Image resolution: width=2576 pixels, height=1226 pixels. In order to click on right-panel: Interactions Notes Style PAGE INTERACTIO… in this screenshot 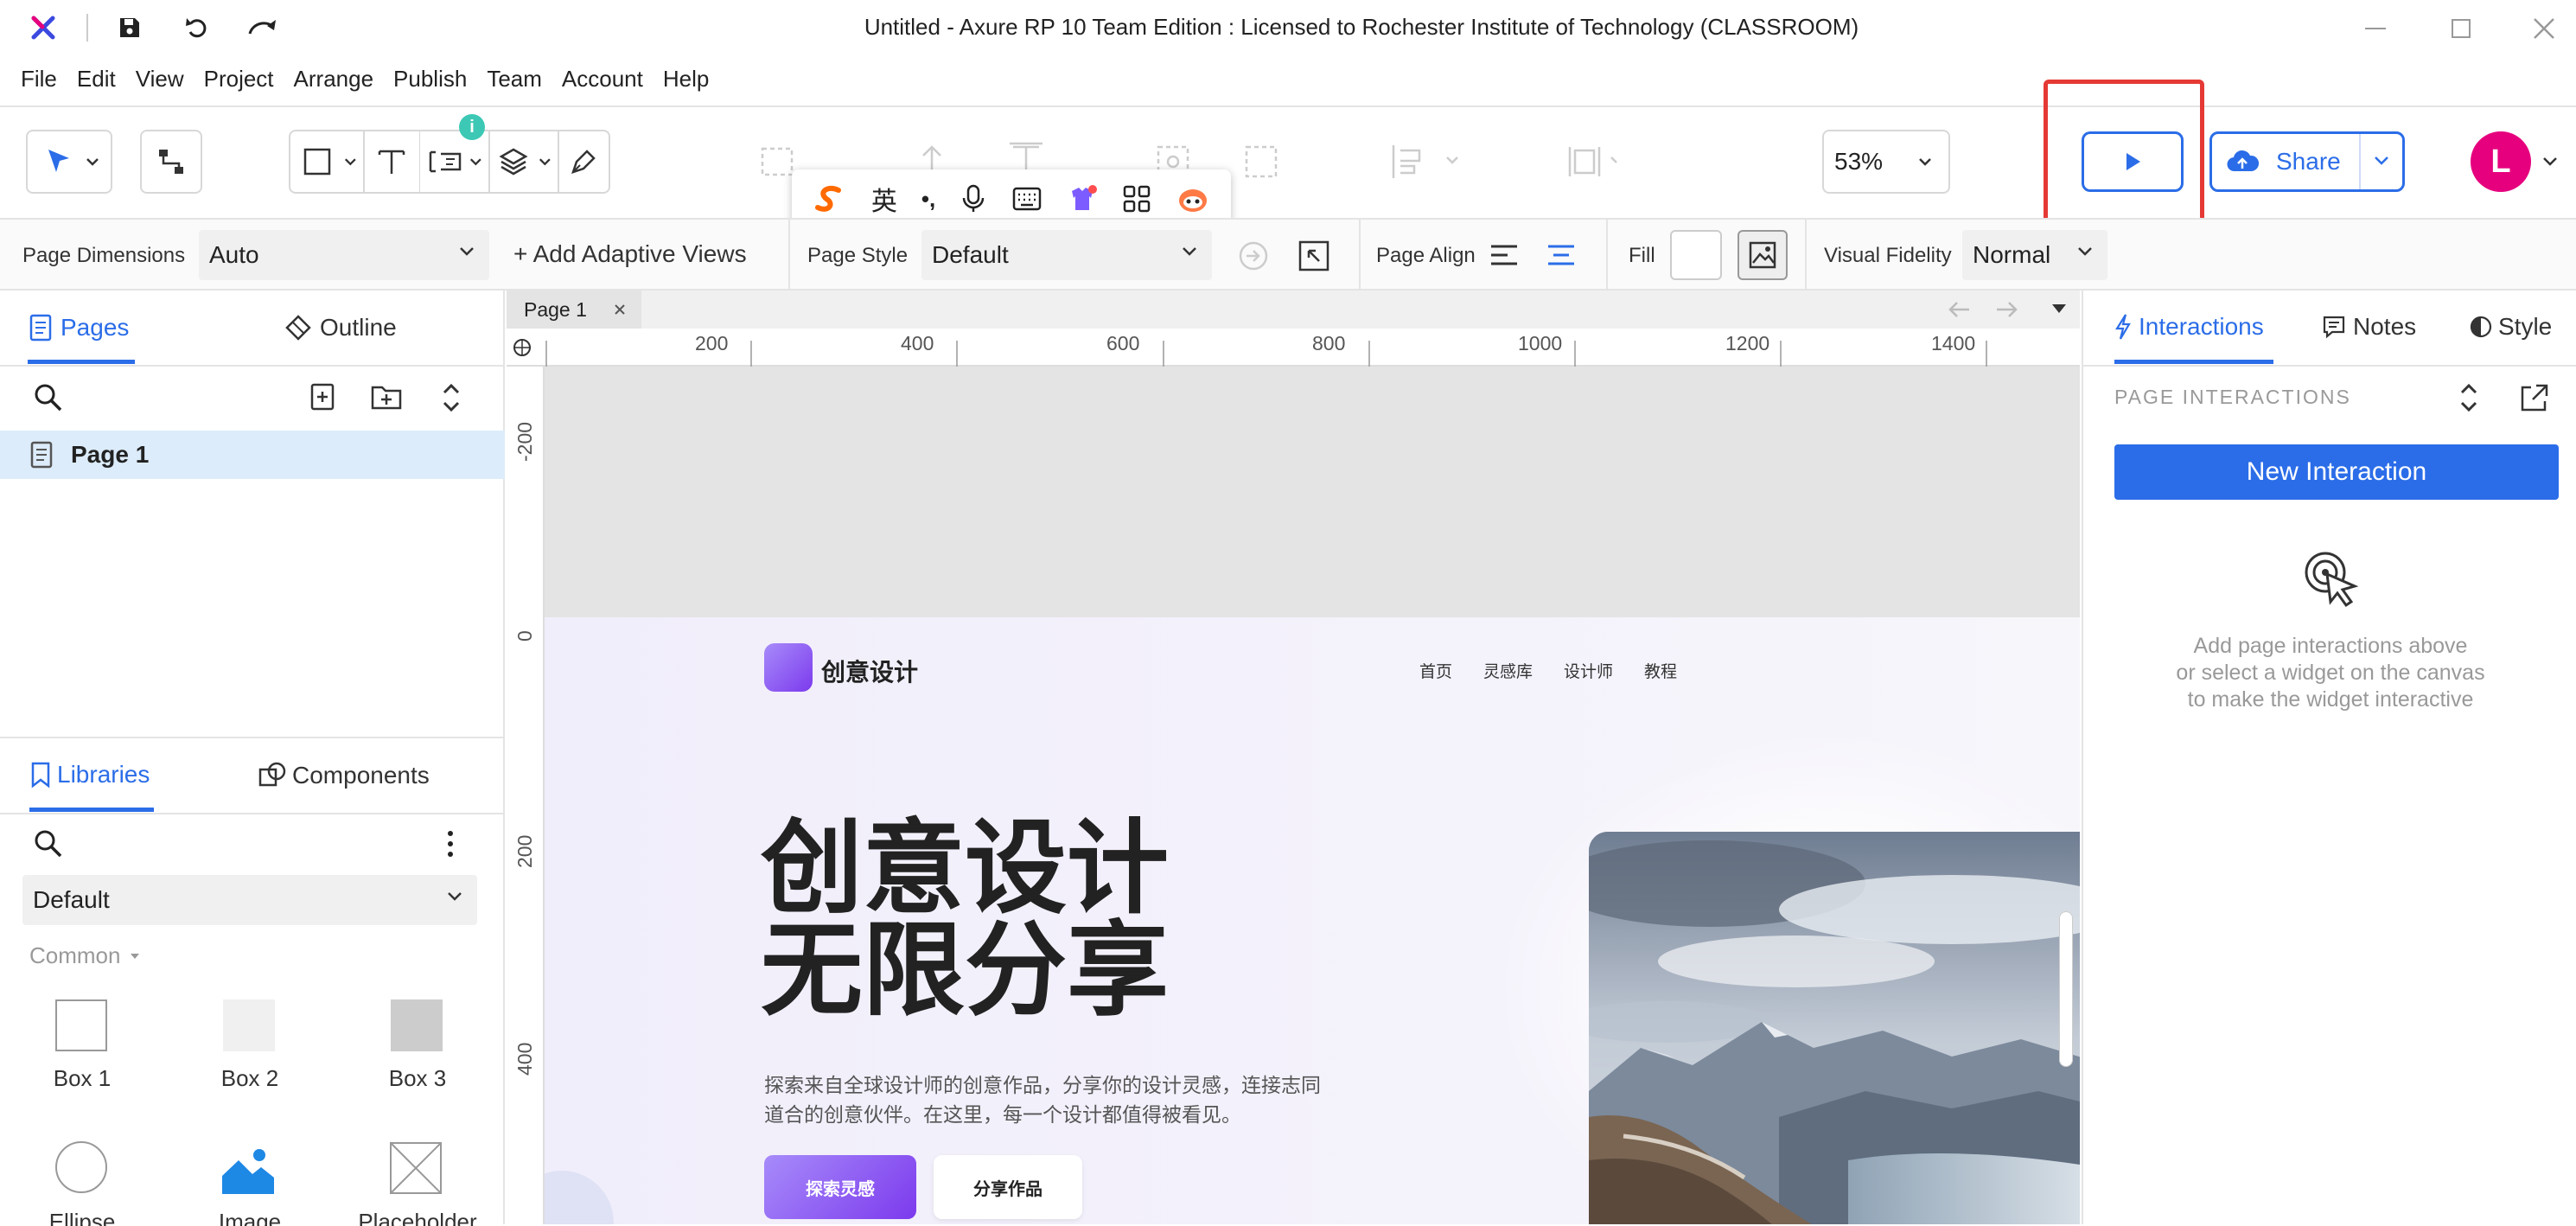, I will do `click(2329, 757)`.